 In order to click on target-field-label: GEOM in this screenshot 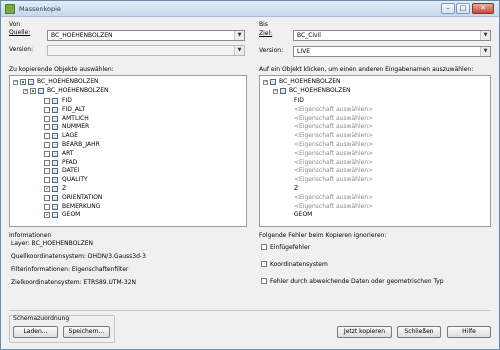, I will do `click(303, 215)`.